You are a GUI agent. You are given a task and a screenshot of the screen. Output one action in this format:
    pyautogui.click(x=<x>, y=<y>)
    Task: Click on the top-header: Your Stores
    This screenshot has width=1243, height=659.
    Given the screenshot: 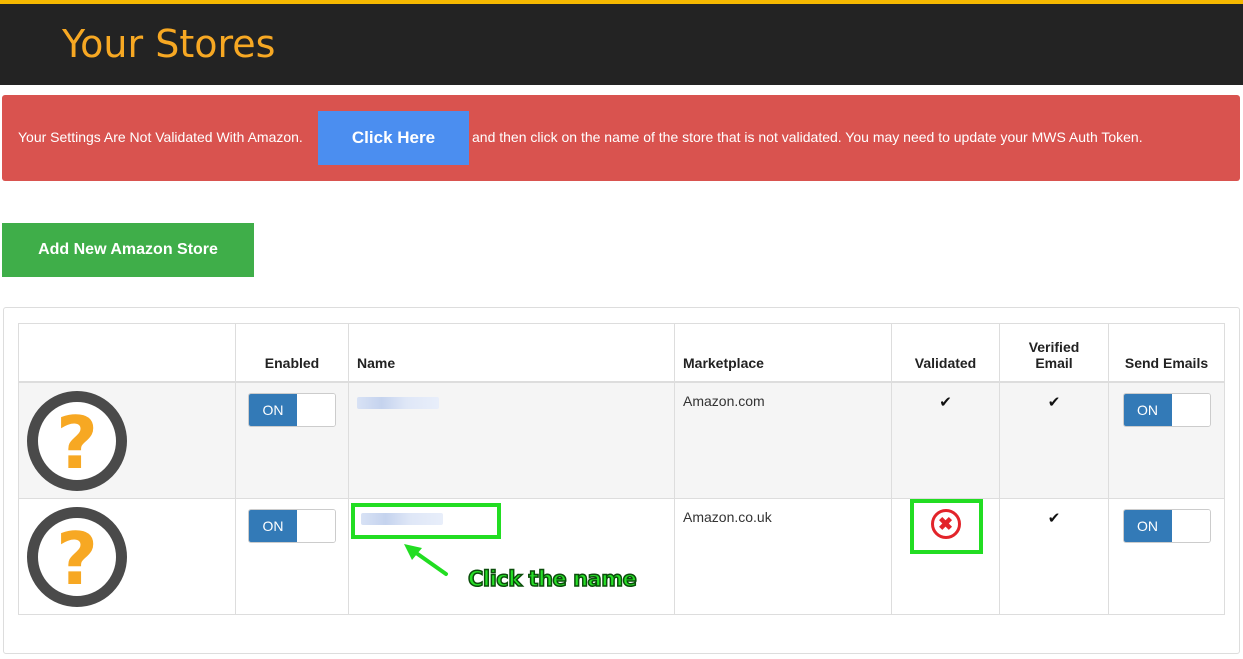 What is the action you would take?
    pyautogui.click(x=621, y=42)
    